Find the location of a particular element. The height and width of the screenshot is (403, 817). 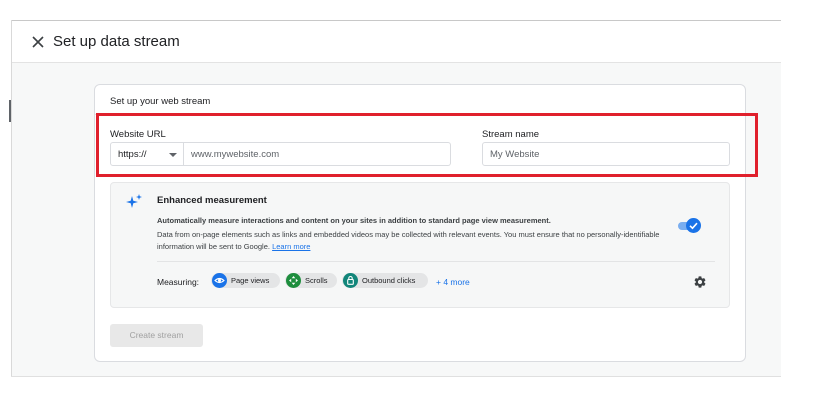

gear-icon is located at coordinates (700, 282).